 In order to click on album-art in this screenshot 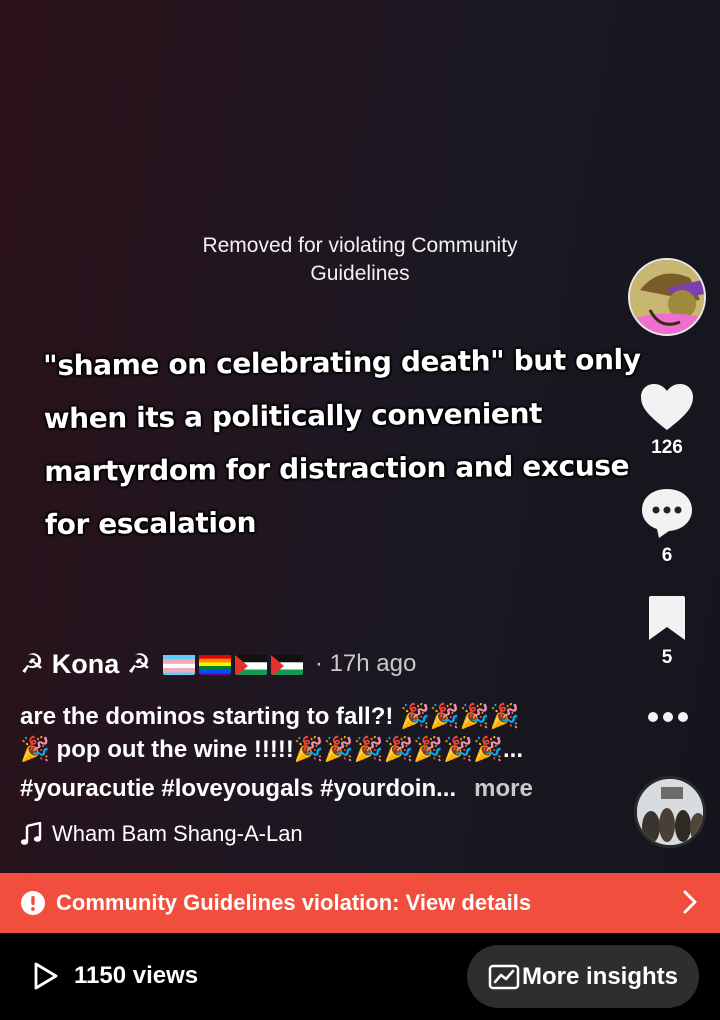, I will do `click(670, 812)`.